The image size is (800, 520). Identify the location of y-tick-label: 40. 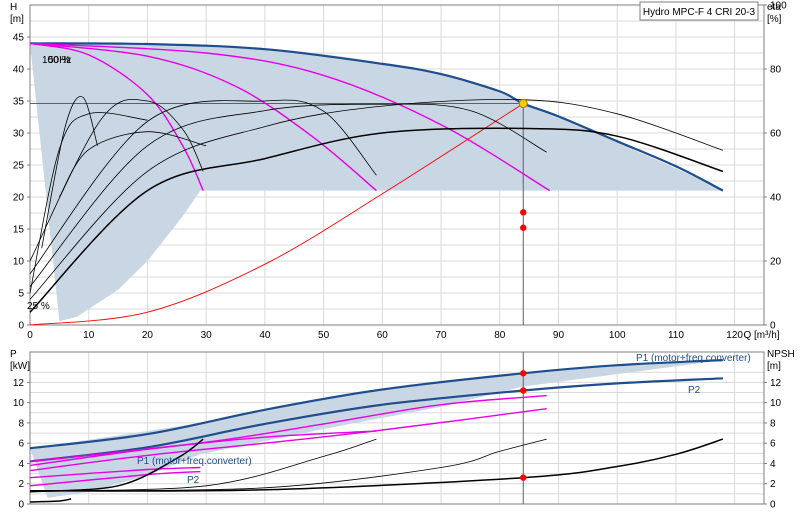
(19, 70).